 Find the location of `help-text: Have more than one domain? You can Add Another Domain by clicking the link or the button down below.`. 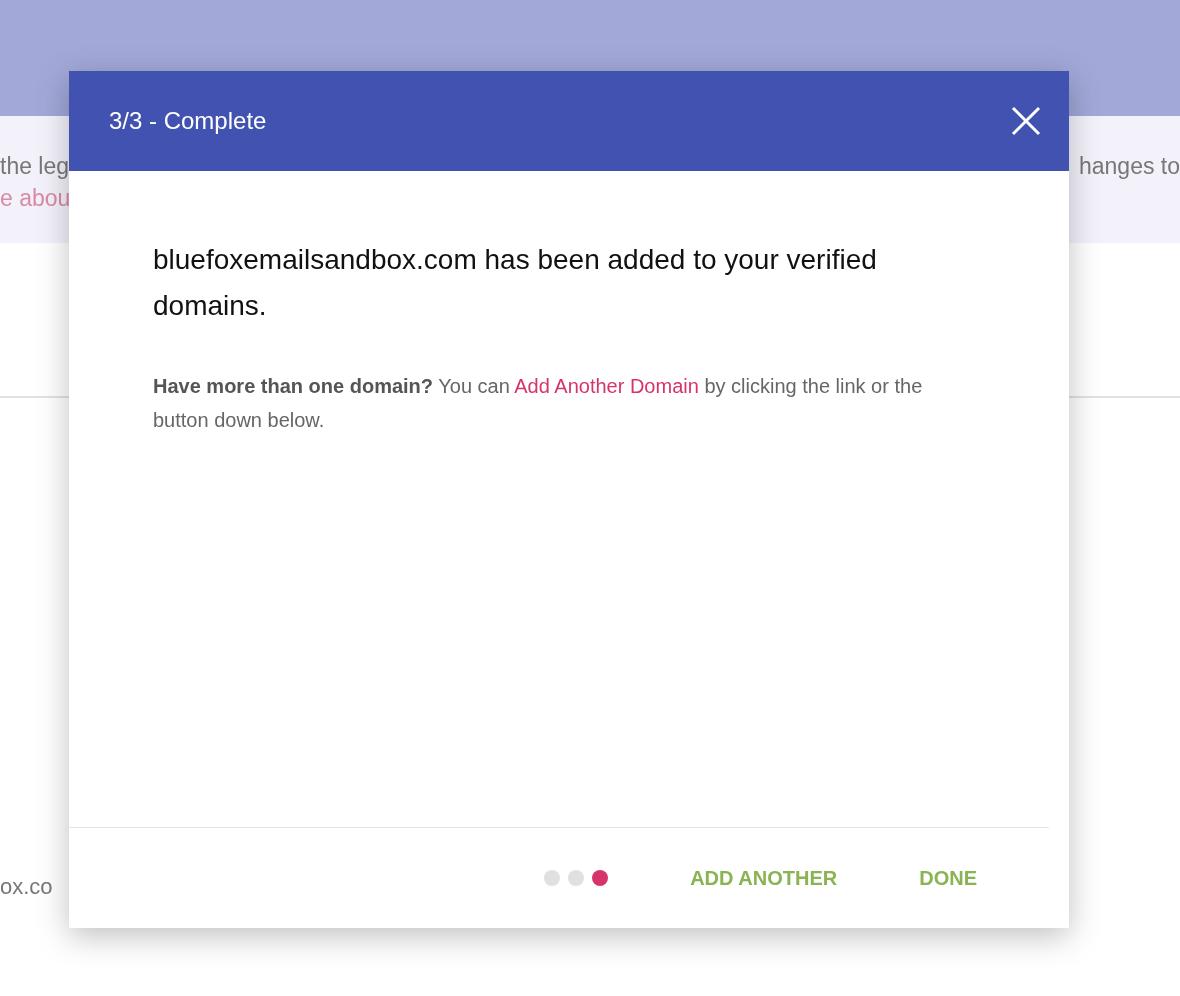

help-text: Have more than one domain? You can Add Another Domain by clicking the link or the button down below. is located at coordinates (538, 403).